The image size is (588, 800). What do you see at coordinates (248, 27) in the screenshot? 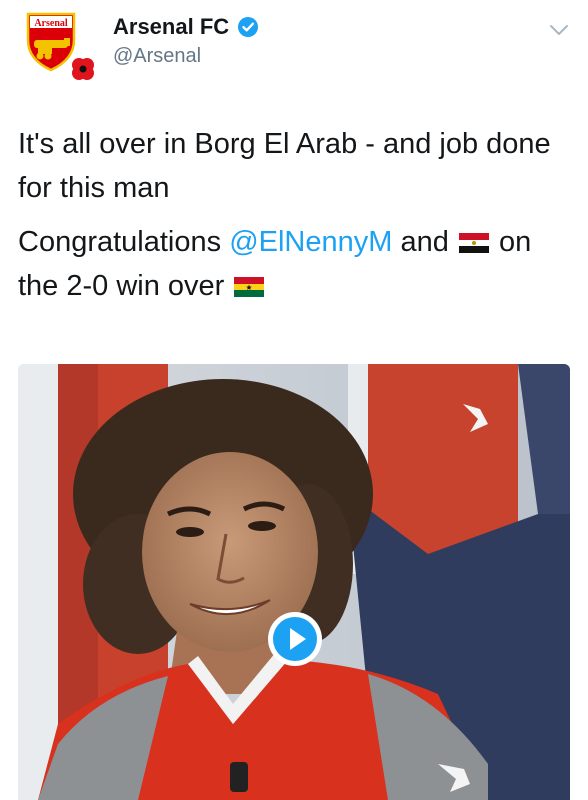
I see `verified-badge-icon` at bounding box center [248, 27].